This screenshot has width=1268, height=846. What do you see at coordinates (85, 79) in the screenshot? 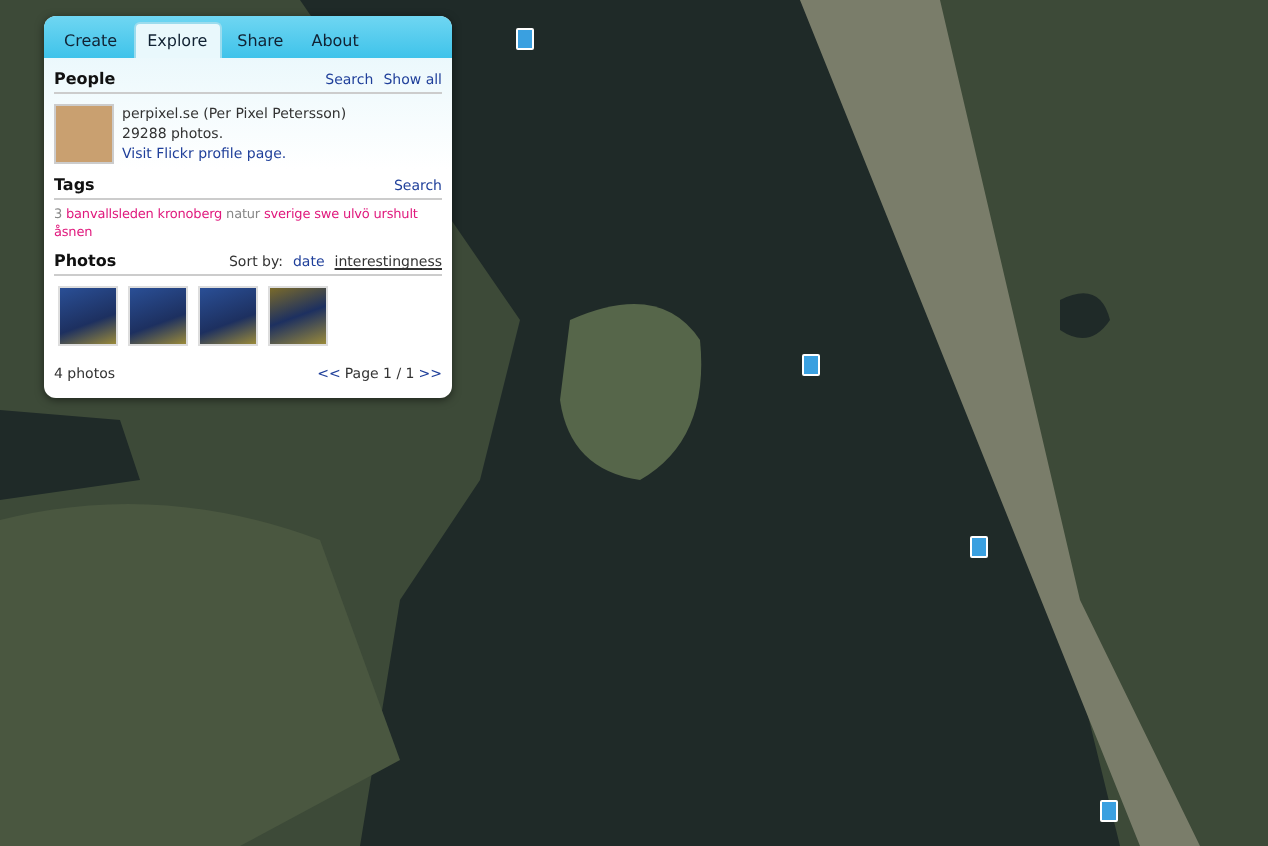
I see `section-title: People` at bounding box center [85, 79].